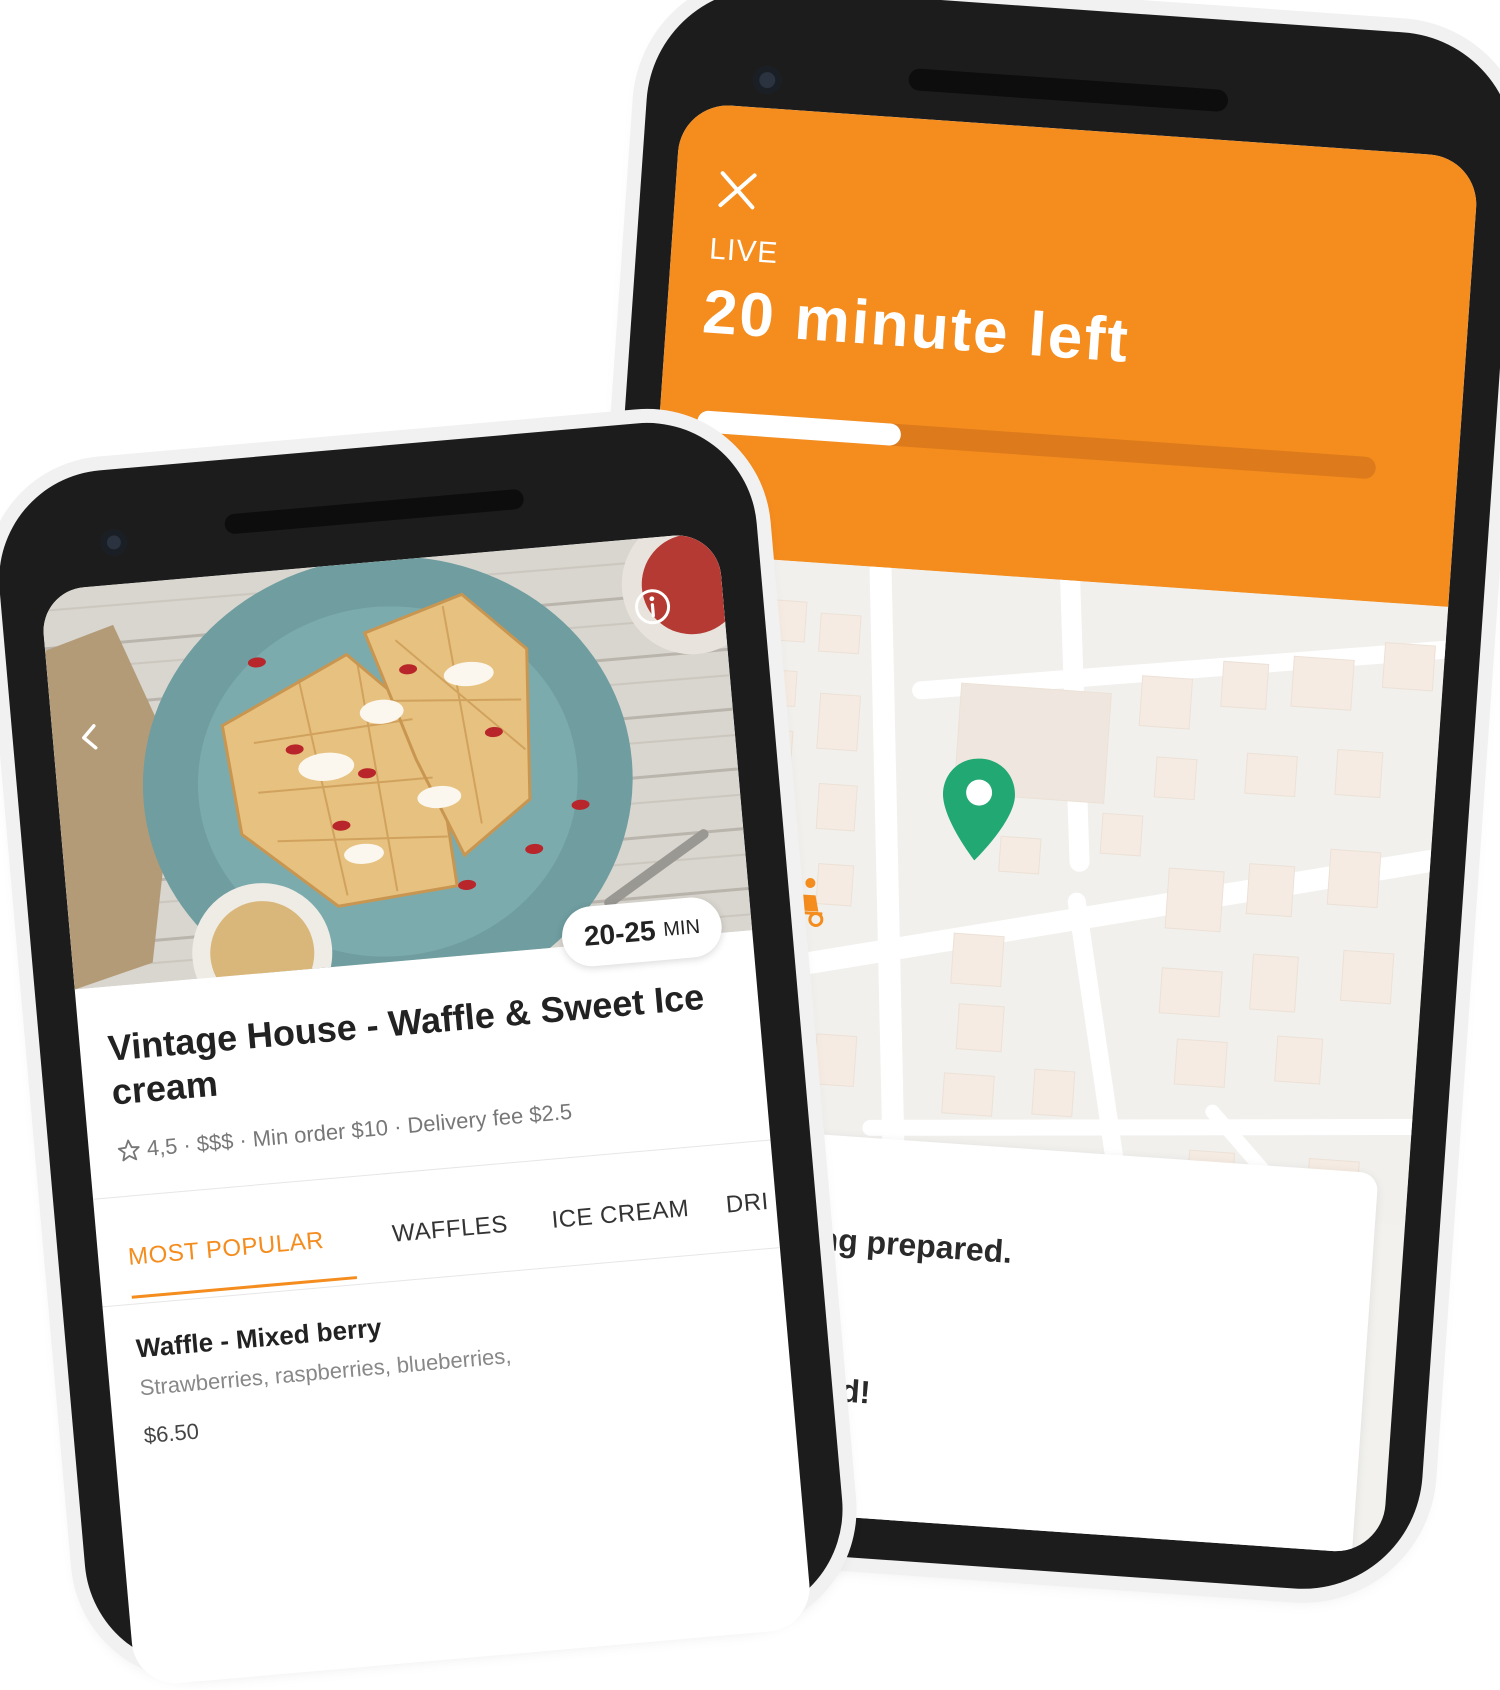  Describe the element at coordinates (747, 1204) in the screenshot. I see `tab-drinks: DRI` at that location.